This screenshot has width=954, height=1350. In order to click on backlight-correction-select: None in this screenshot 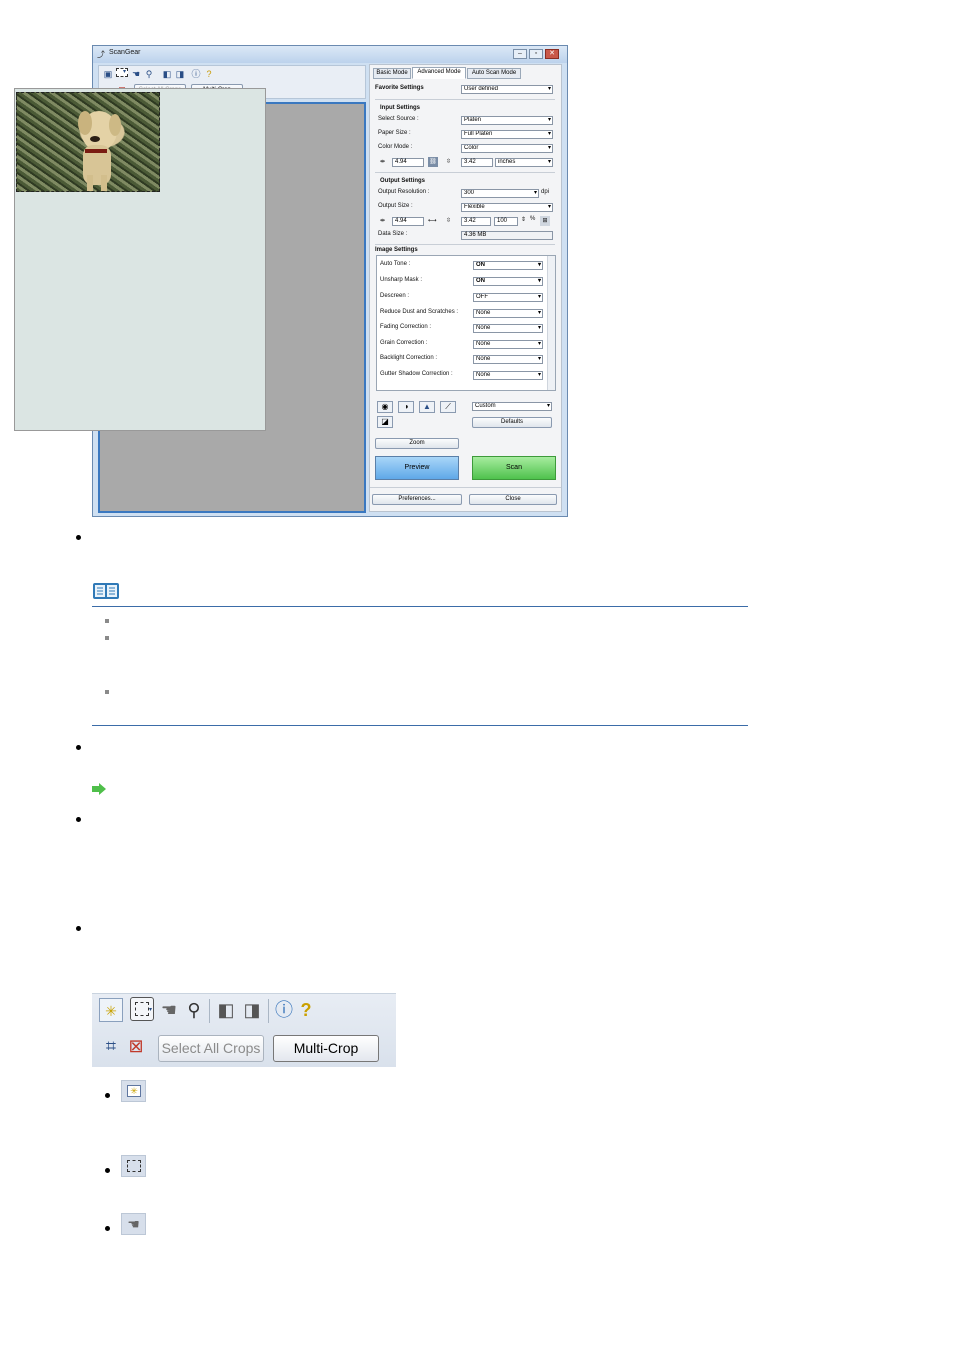, I will do `click(508, 359)`.